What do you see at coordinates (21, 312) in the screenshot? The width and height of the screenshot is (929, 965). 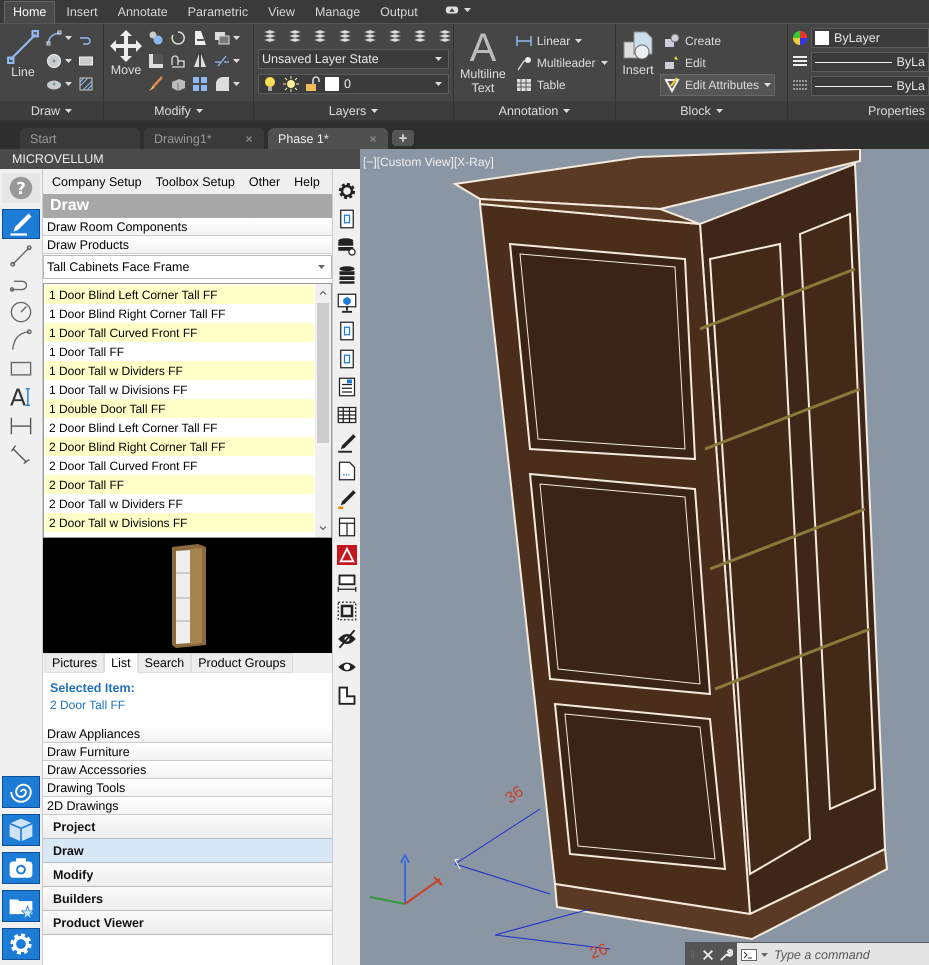 I see `circle-icon` at bounding box center [21, 312].